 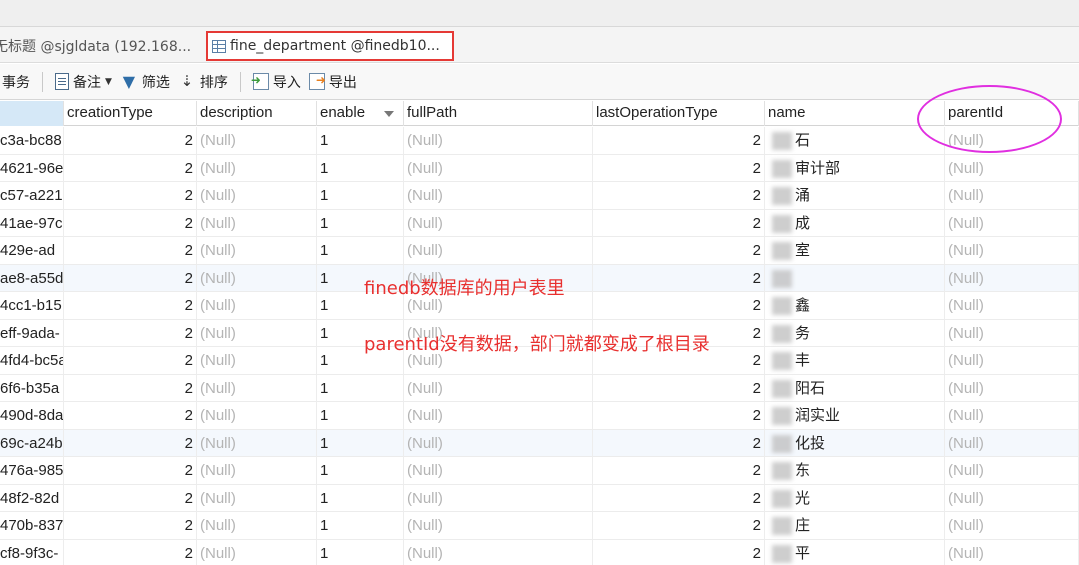 I want to click on table-row: cf8-9f3c- 2 (Null) 1 (Null) 2 平 (Null), so click(x=539, y=552).